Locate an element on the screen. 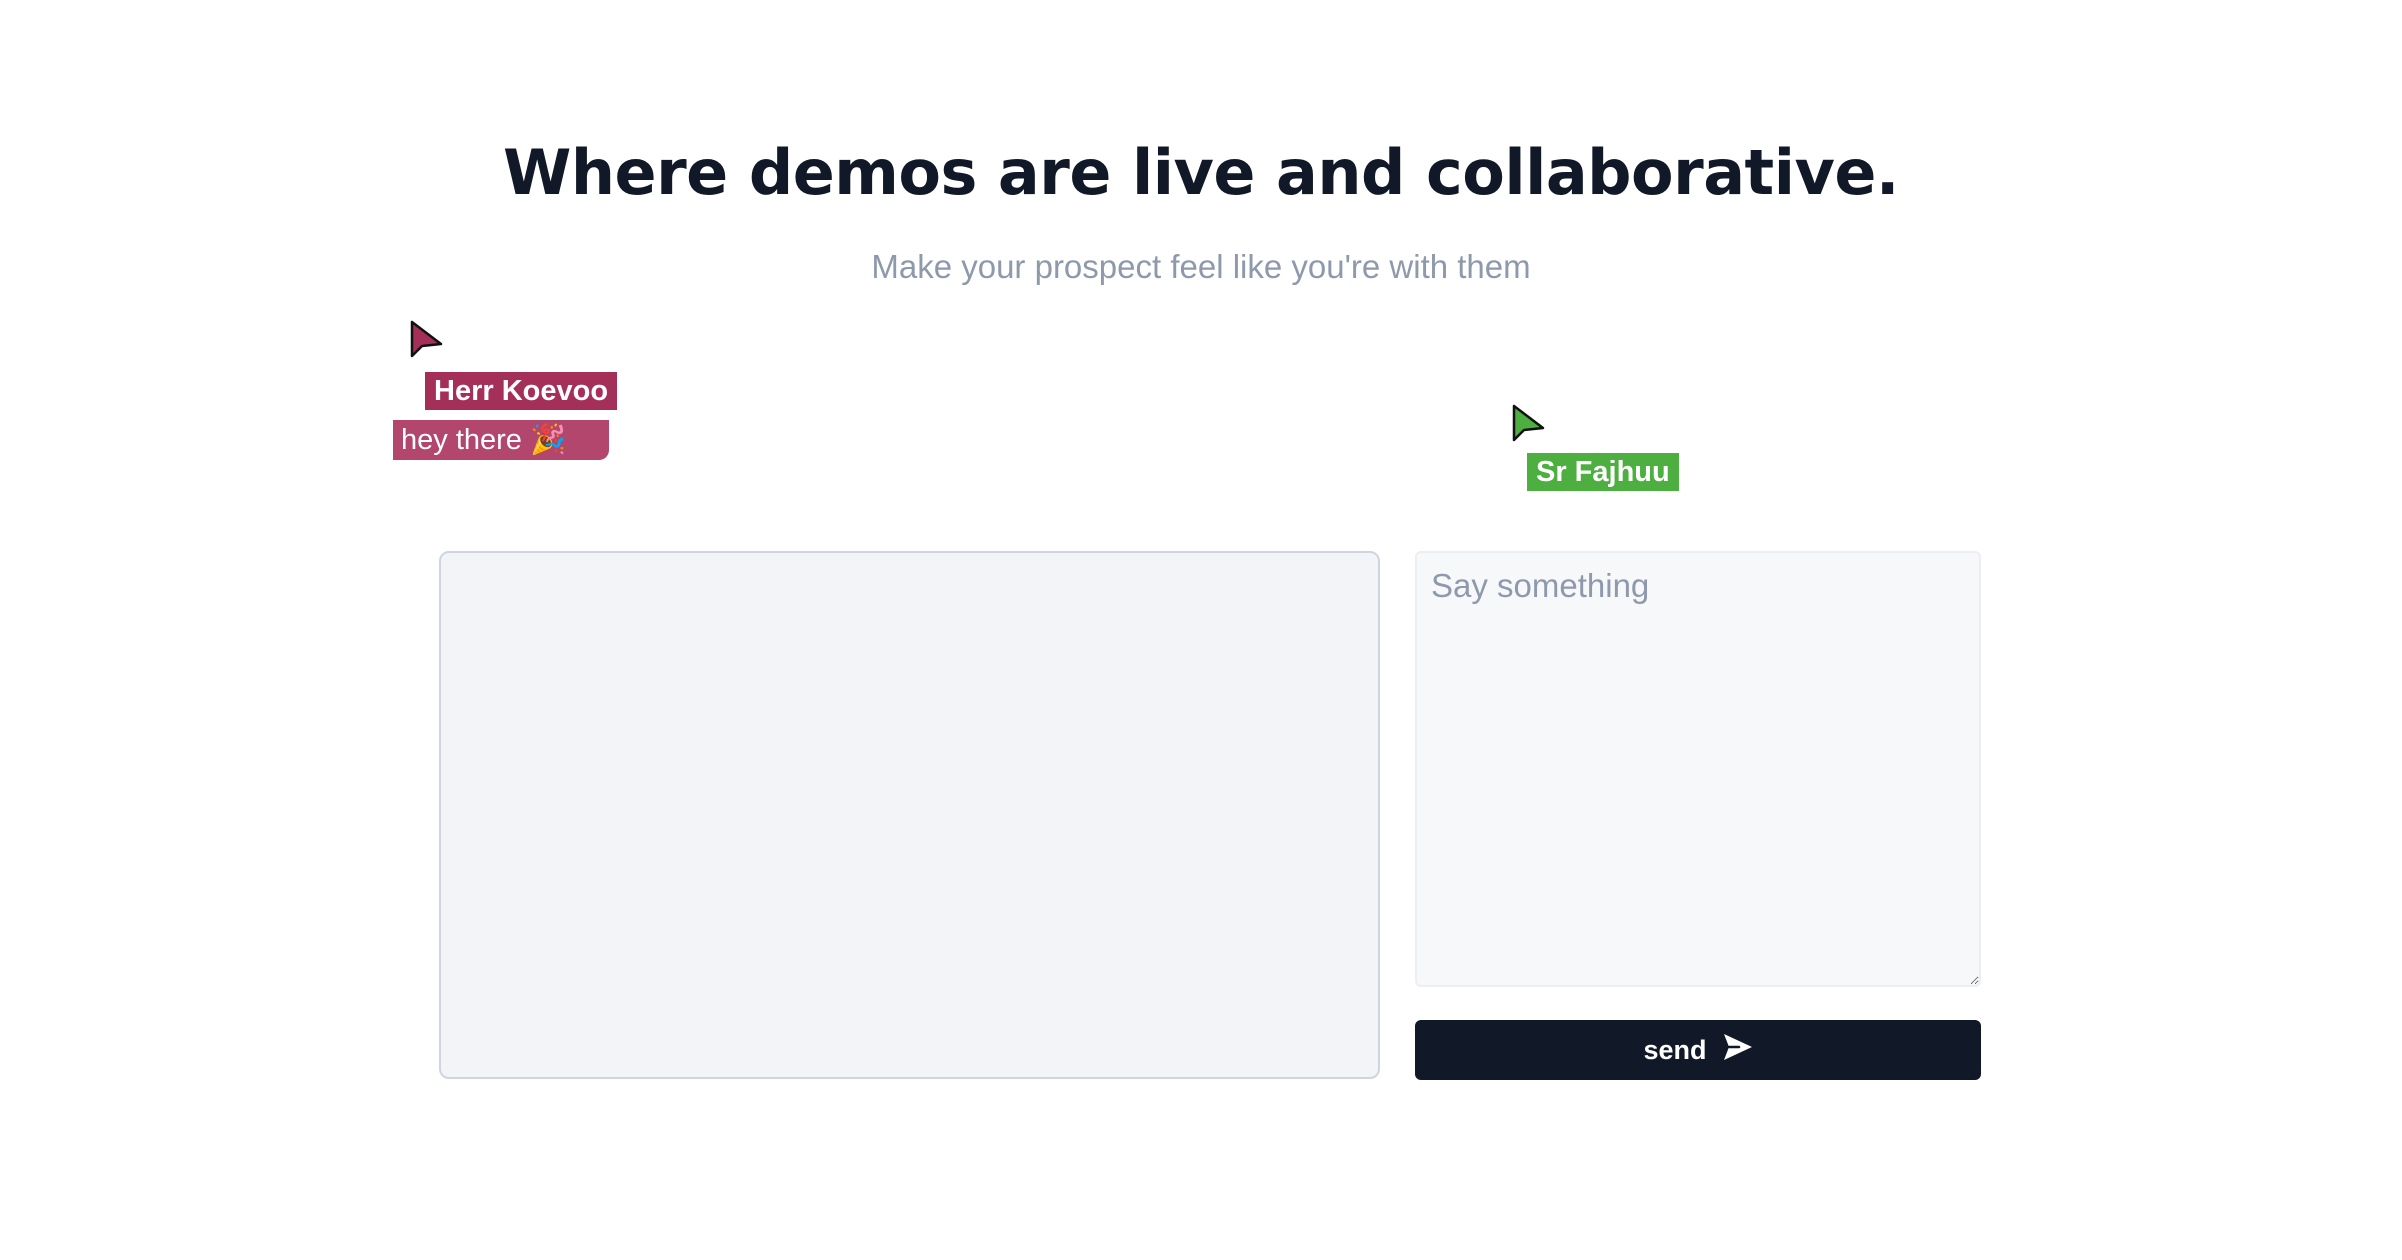 Image resolution: width=2402 pixels, height=1260 pixels. cursor-name-tag: Sr Fajhuu is located at coordinates (1603, 472).